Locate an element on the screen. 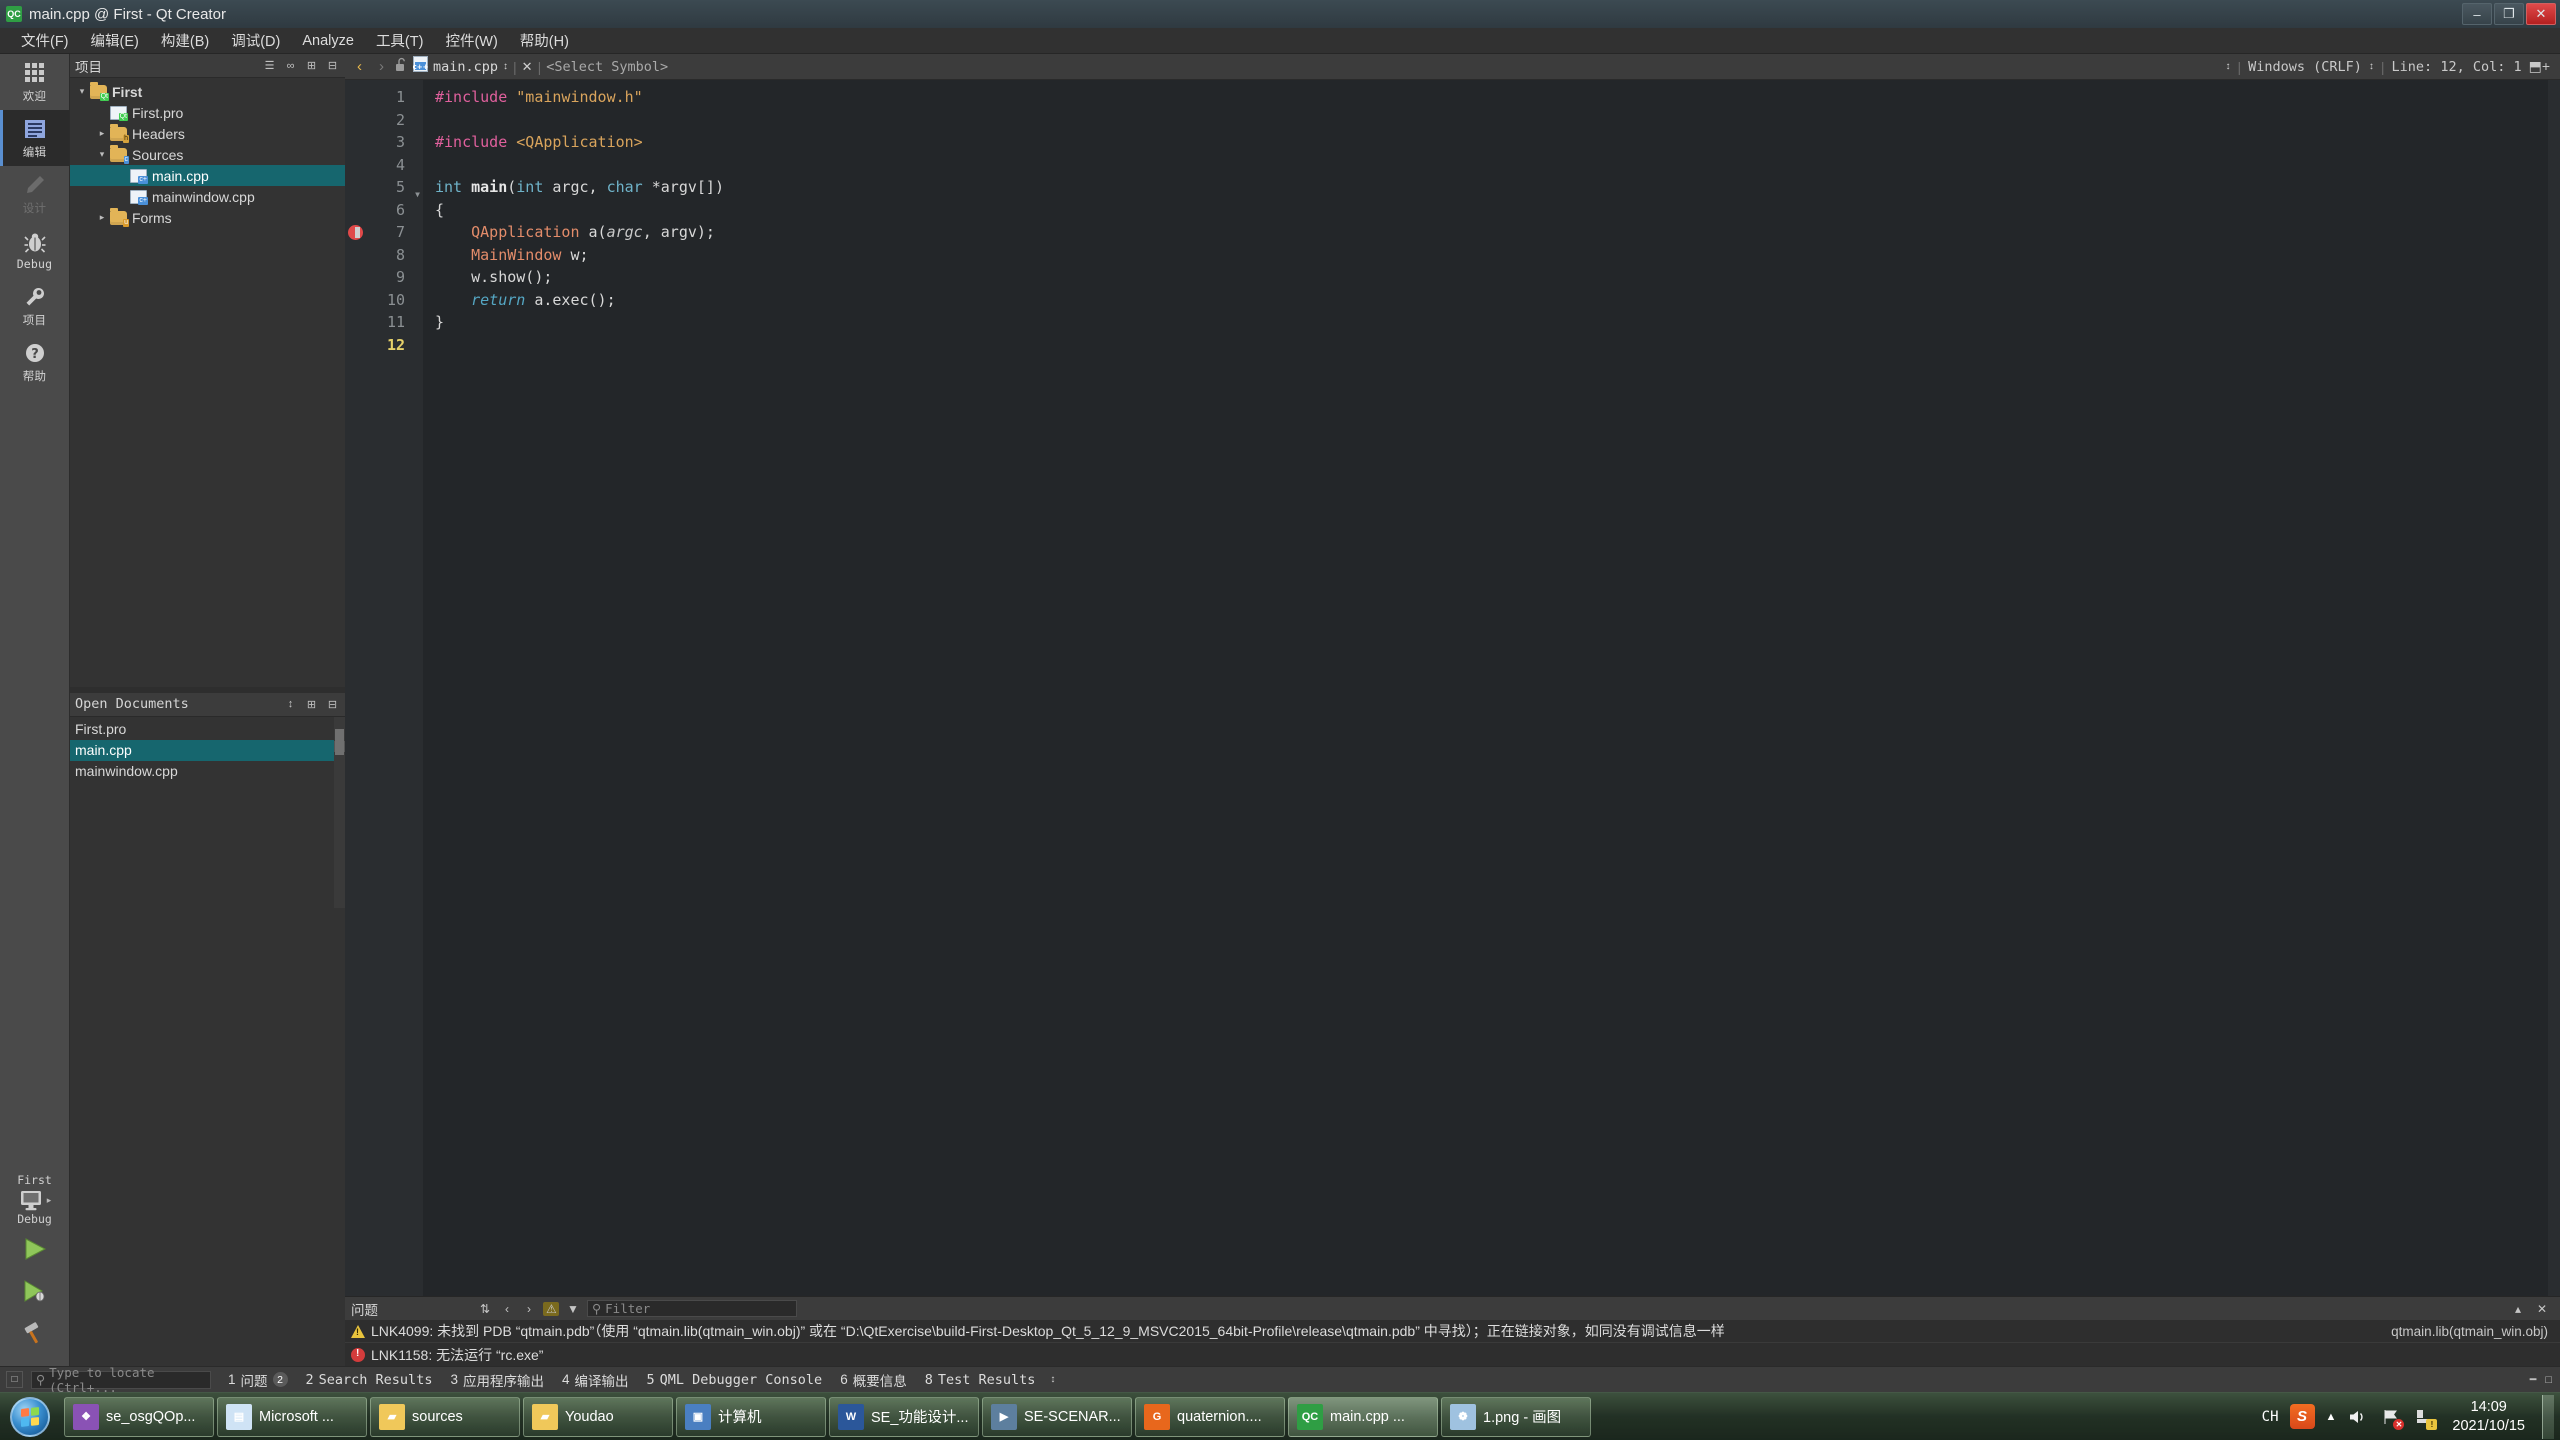 This screenshot has height=1440, width=2560. open-documents-close-pane-icon: ⊟ is located at coordinates (332, 704).